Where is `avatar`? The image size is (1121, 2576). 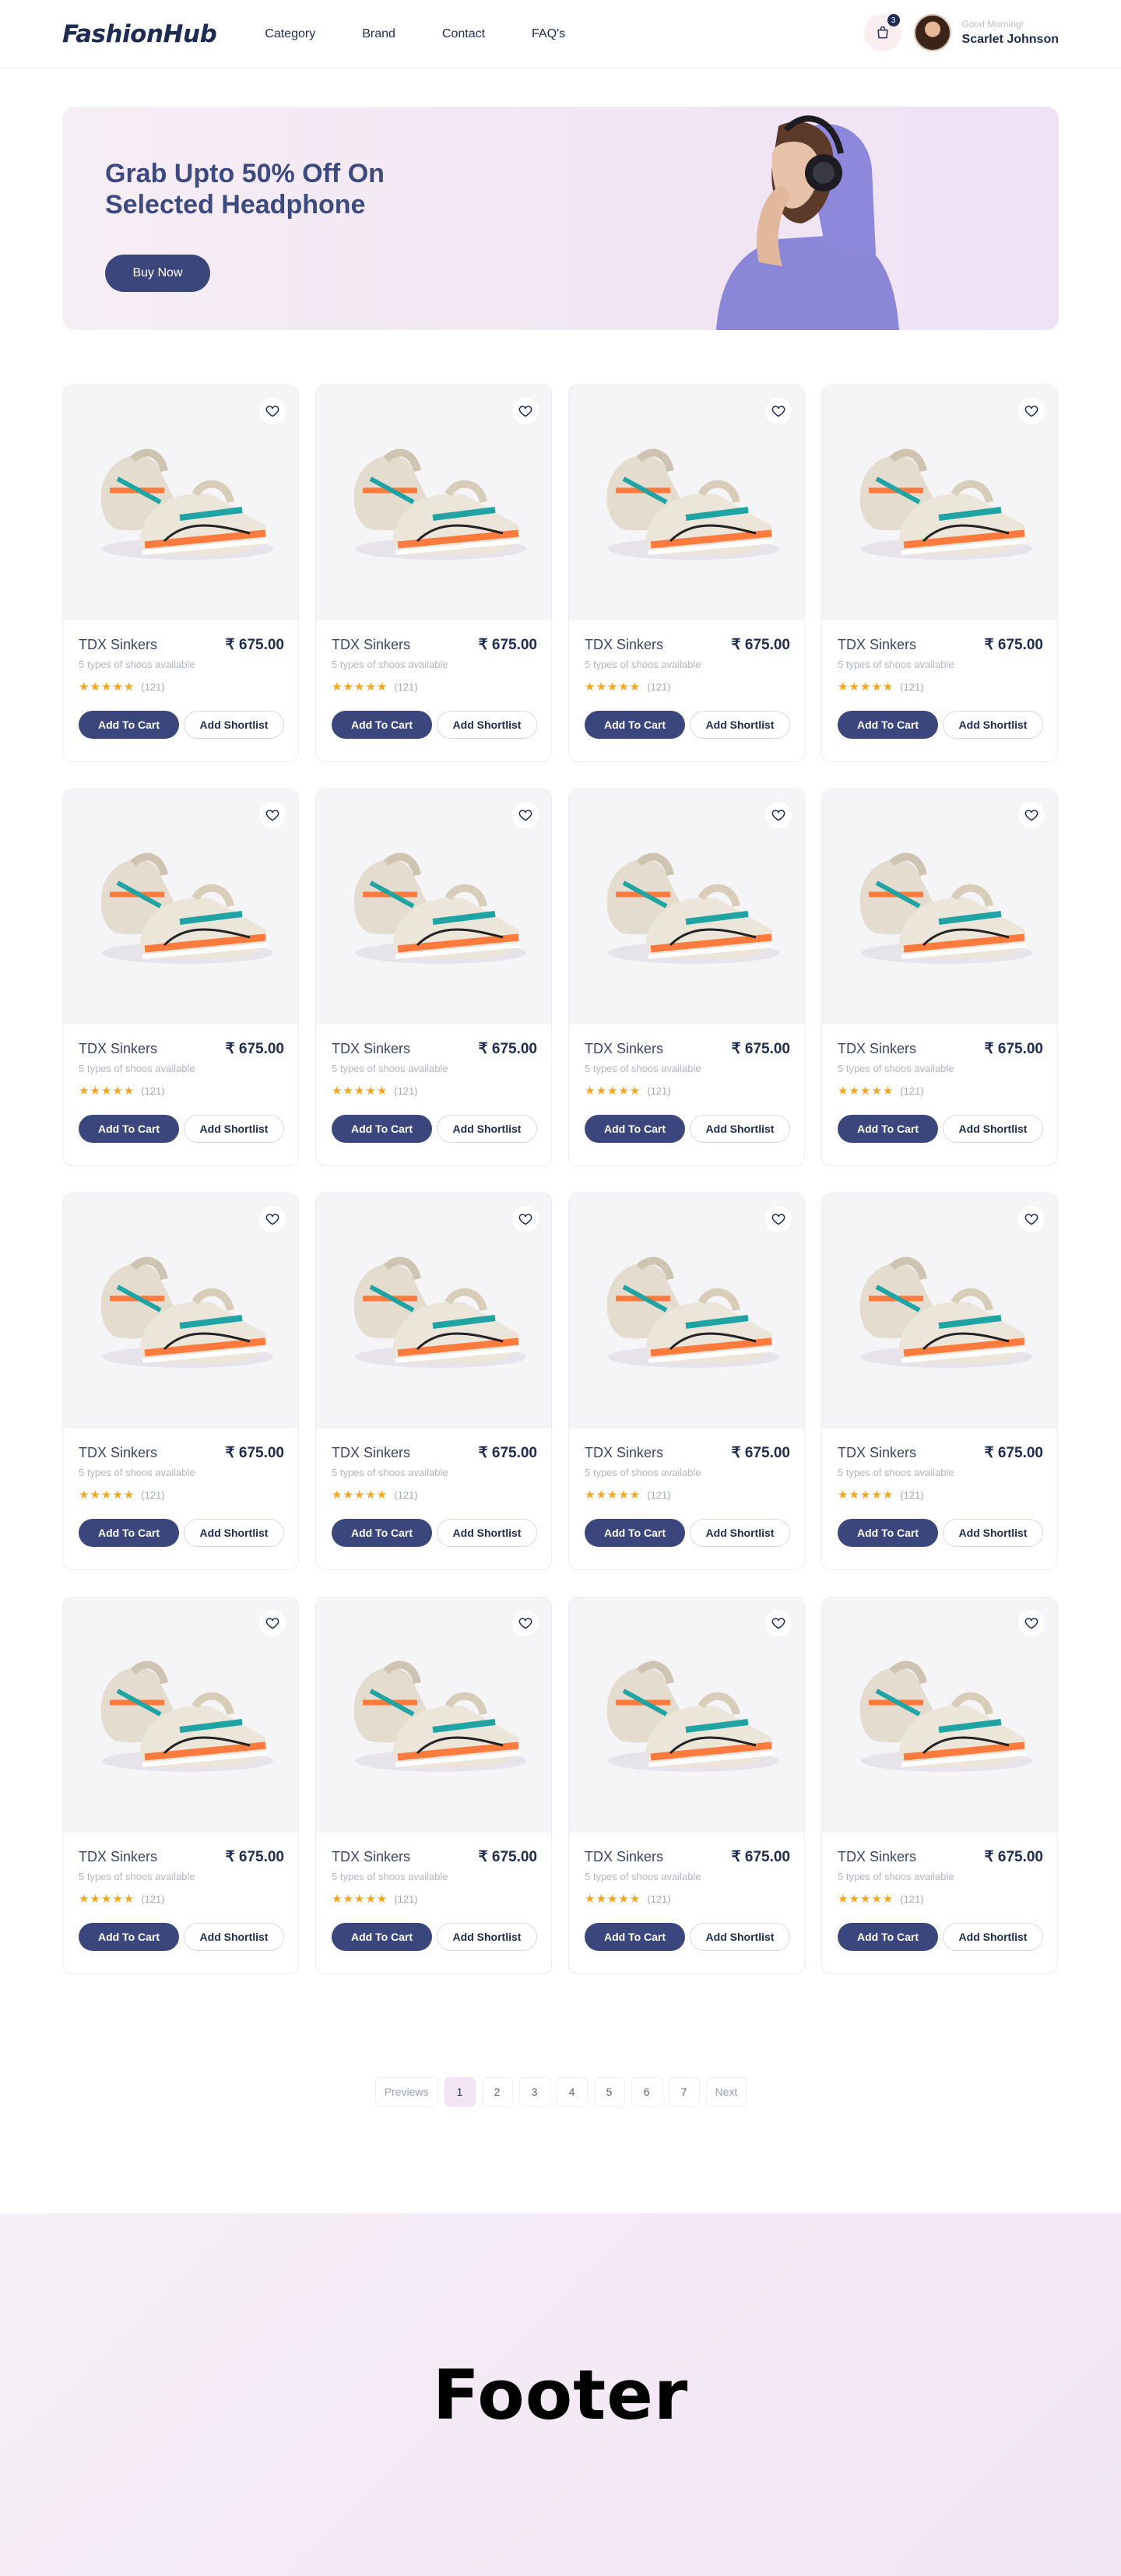
avatar is located at coordinates (932, 32).